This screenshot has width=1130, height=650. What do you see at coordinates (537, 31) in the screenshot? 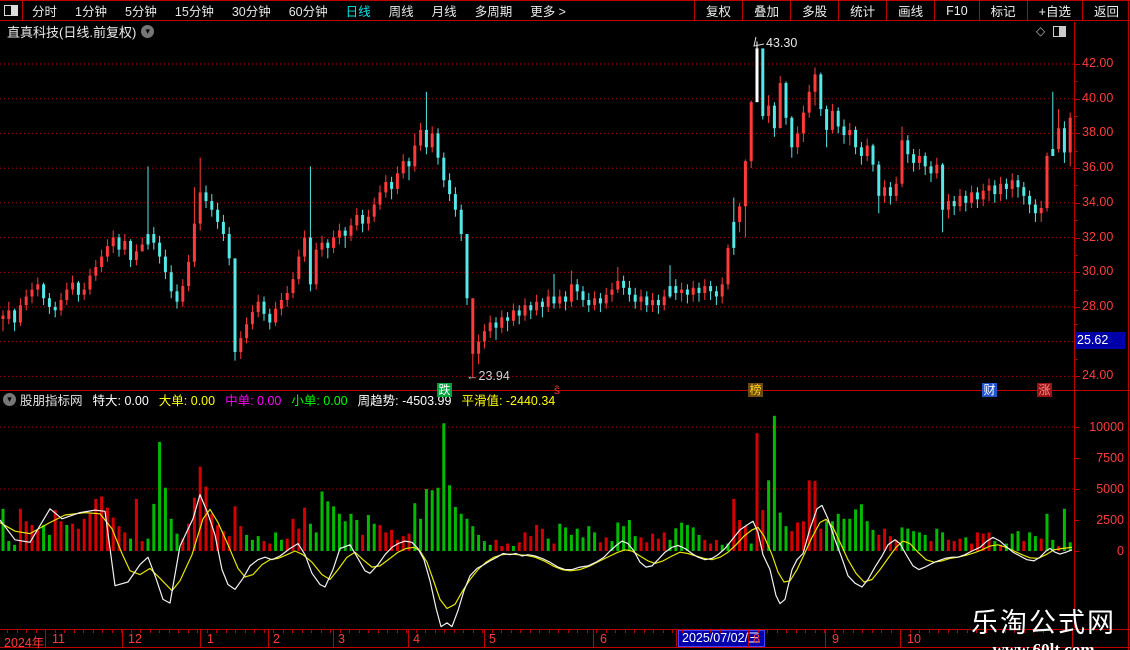
I see `chart-title-row: 直真科技(日线.前复权) ▾` at bounding box center [537, 31].